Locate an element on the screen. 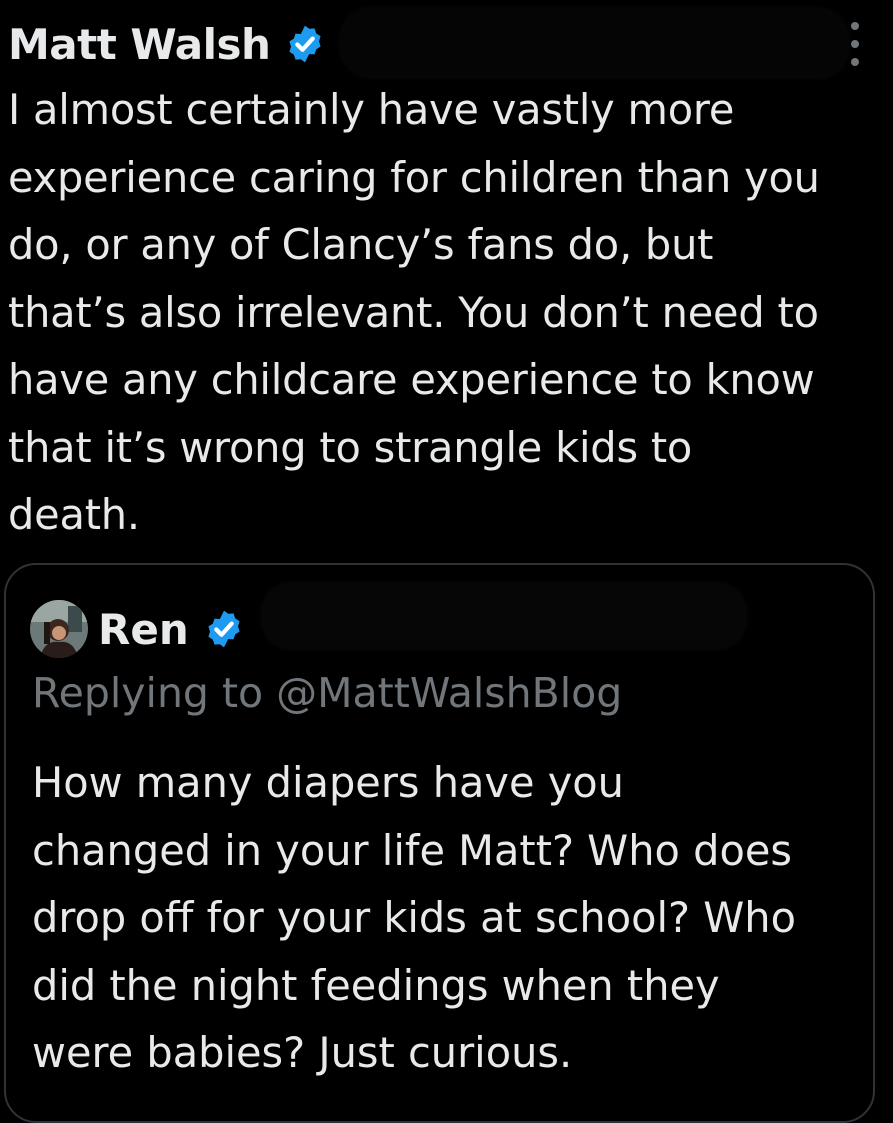 The height and width of the screenshot is (1123, 893). author-name: Matt Walsh is located at coordinates (139, 44).